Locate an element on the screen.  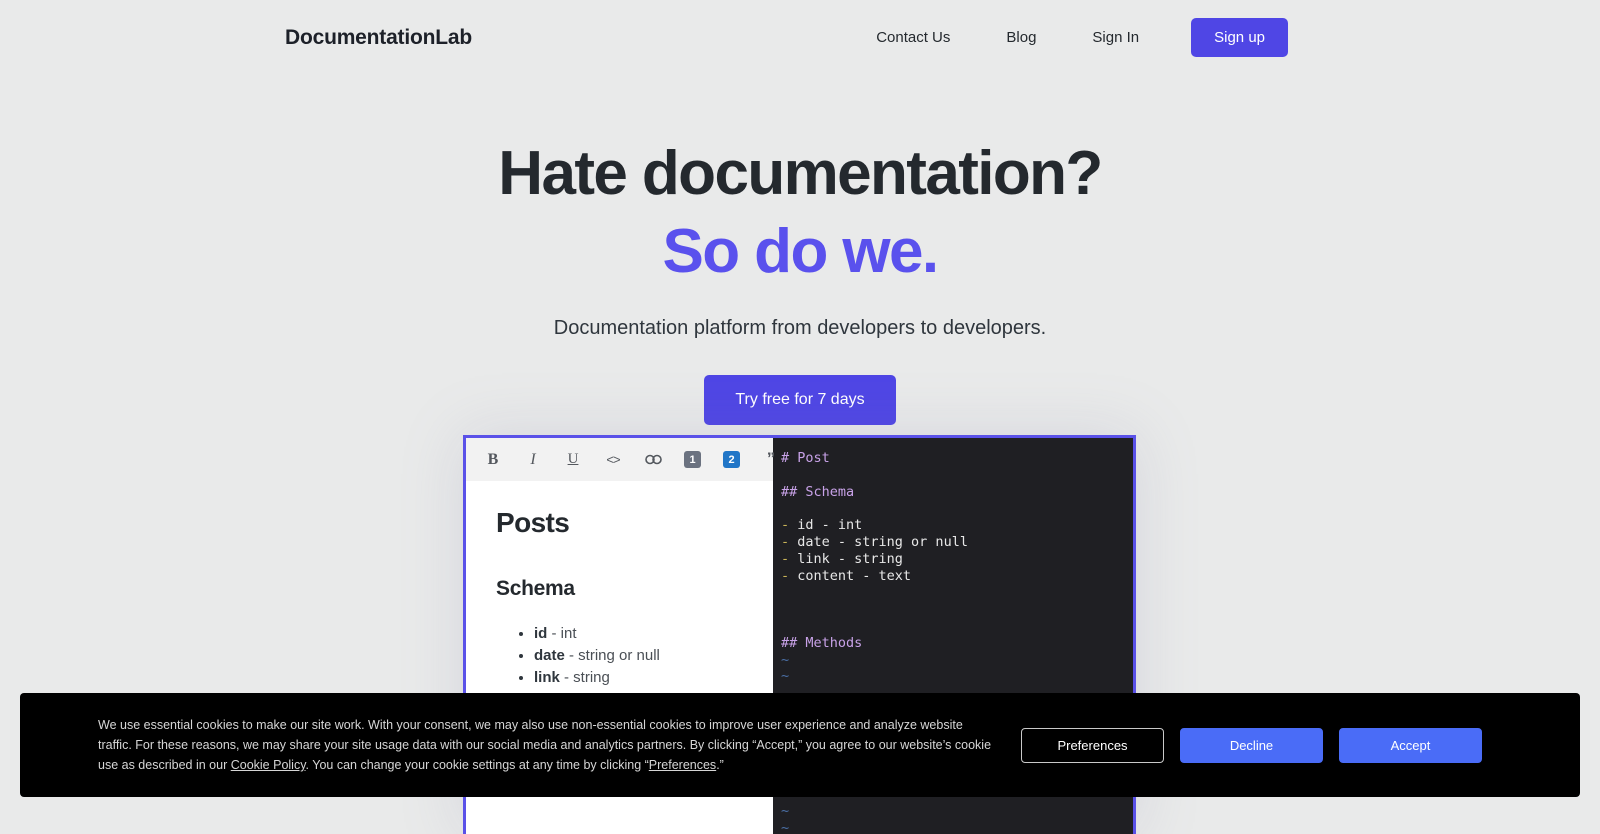
list-item: date - string or null is located at coordinates (642, 656).